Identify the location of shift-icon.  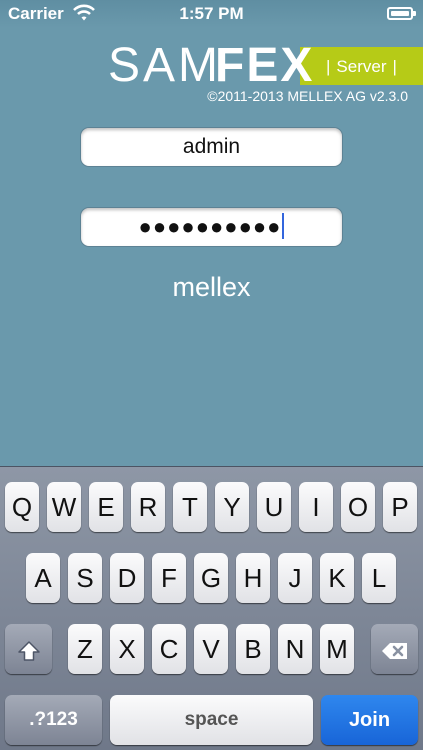
(29, 649).